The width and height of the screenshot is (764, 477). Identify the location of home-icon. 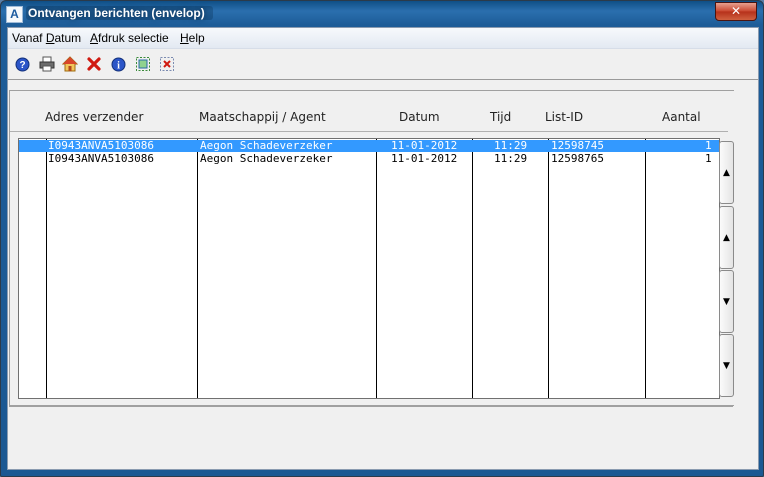
(70, 64).